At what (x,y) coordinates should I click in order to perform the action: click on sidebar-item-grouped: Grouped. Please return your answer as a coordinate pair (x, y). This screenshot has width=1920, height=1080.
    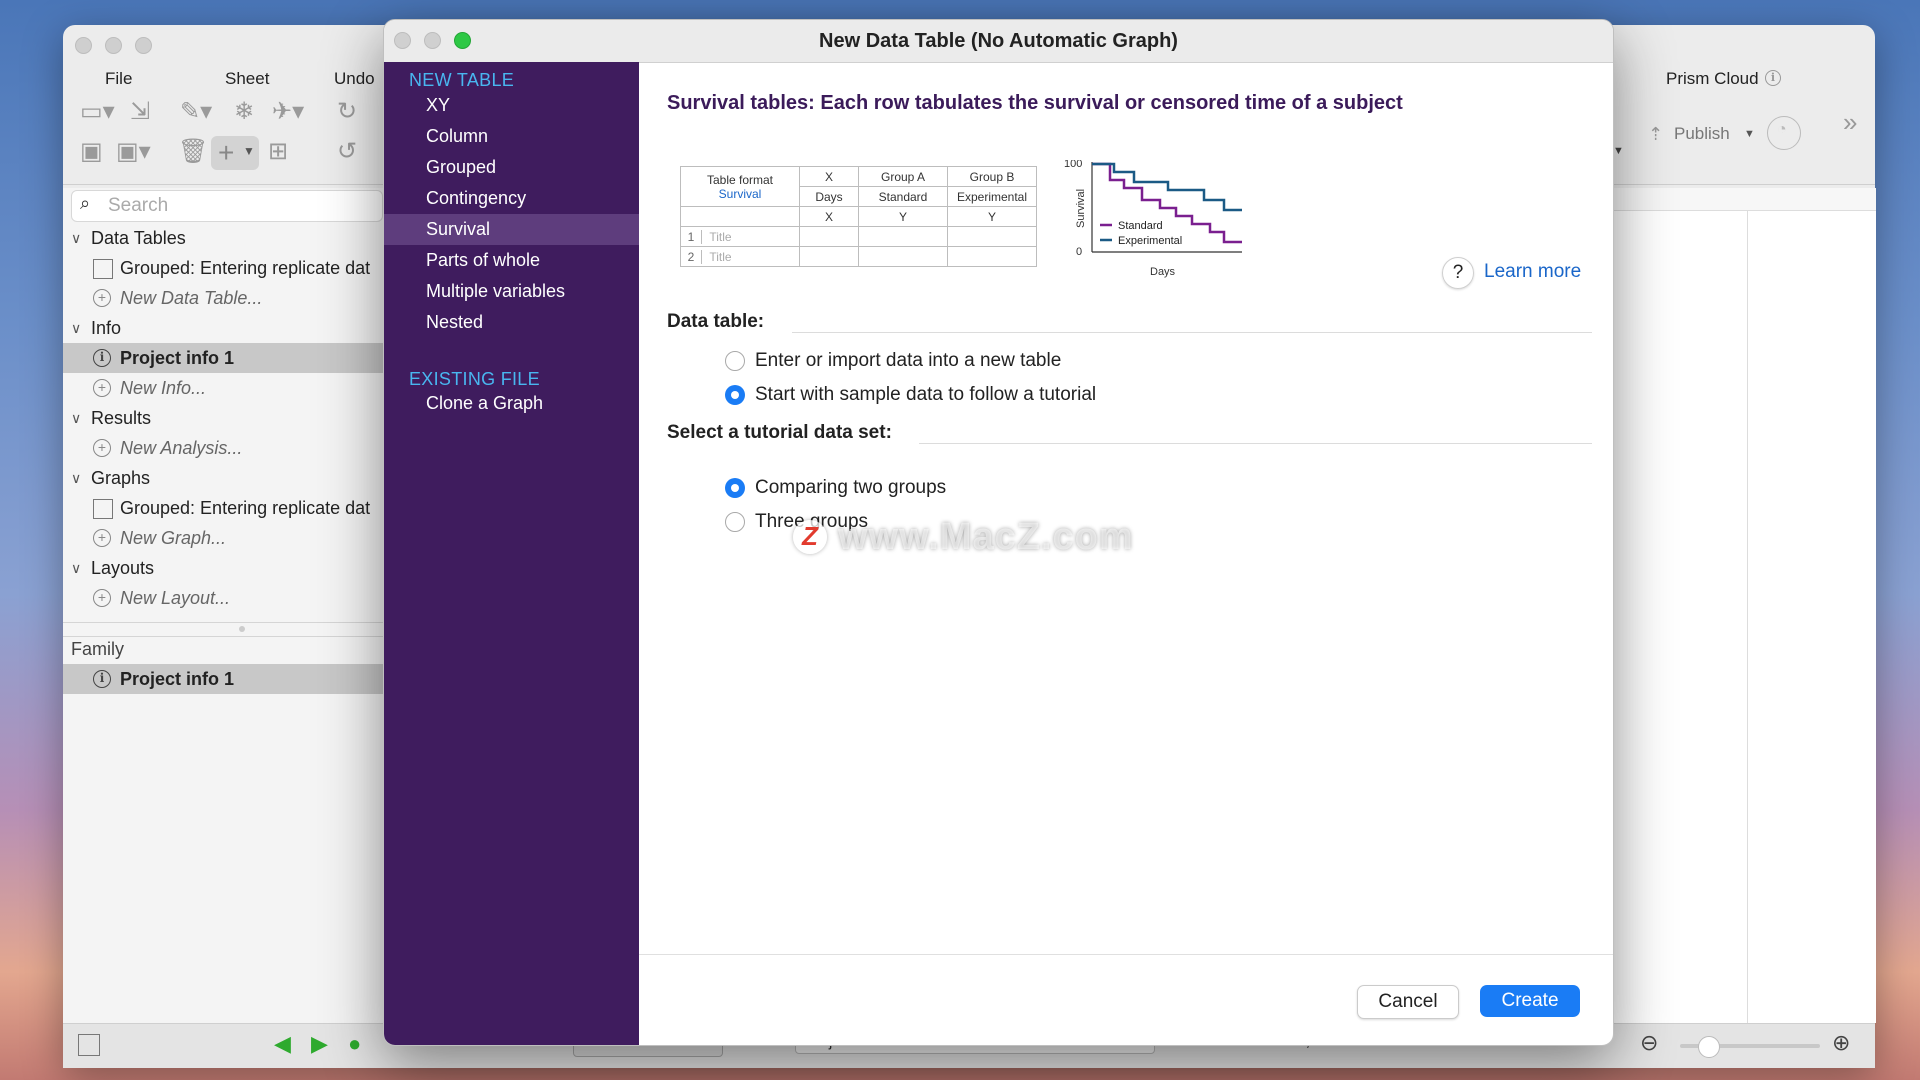
    Looking at the image, I should click on (511, 167).